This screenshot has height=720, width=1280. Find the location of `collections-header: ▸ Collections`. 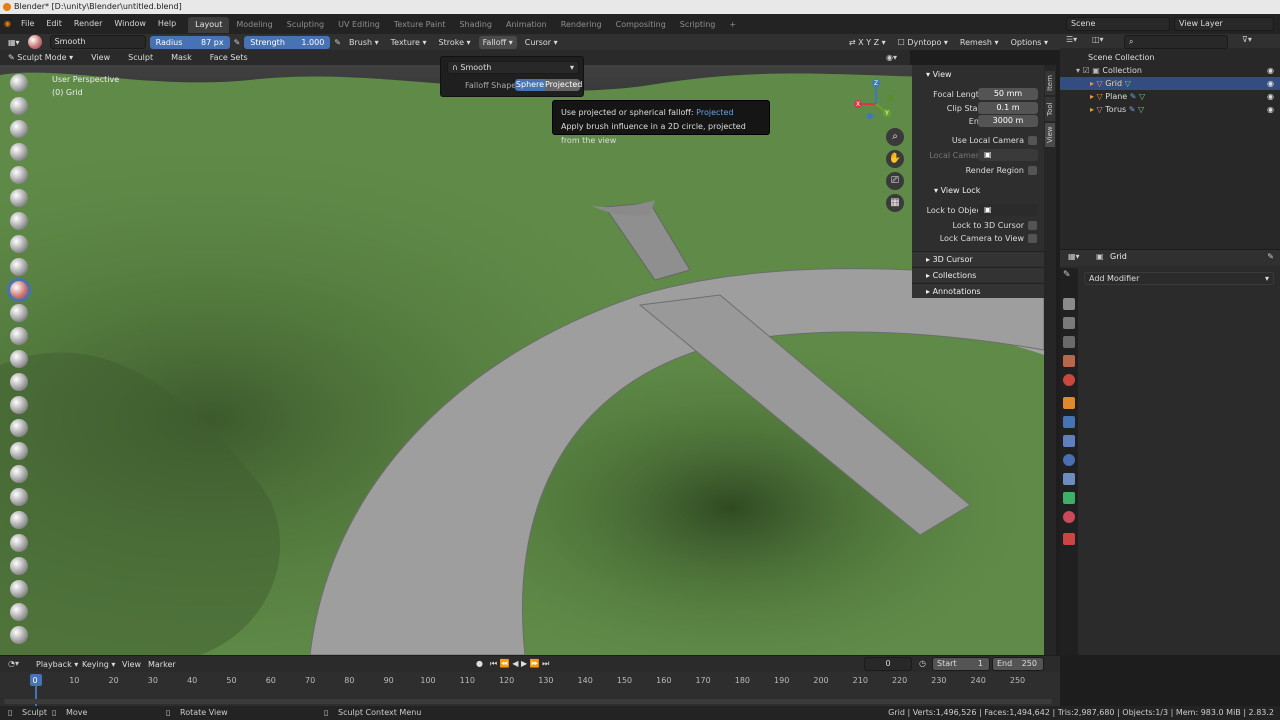

collections-header: ▸ Collections is located at coordinates (978, 274).